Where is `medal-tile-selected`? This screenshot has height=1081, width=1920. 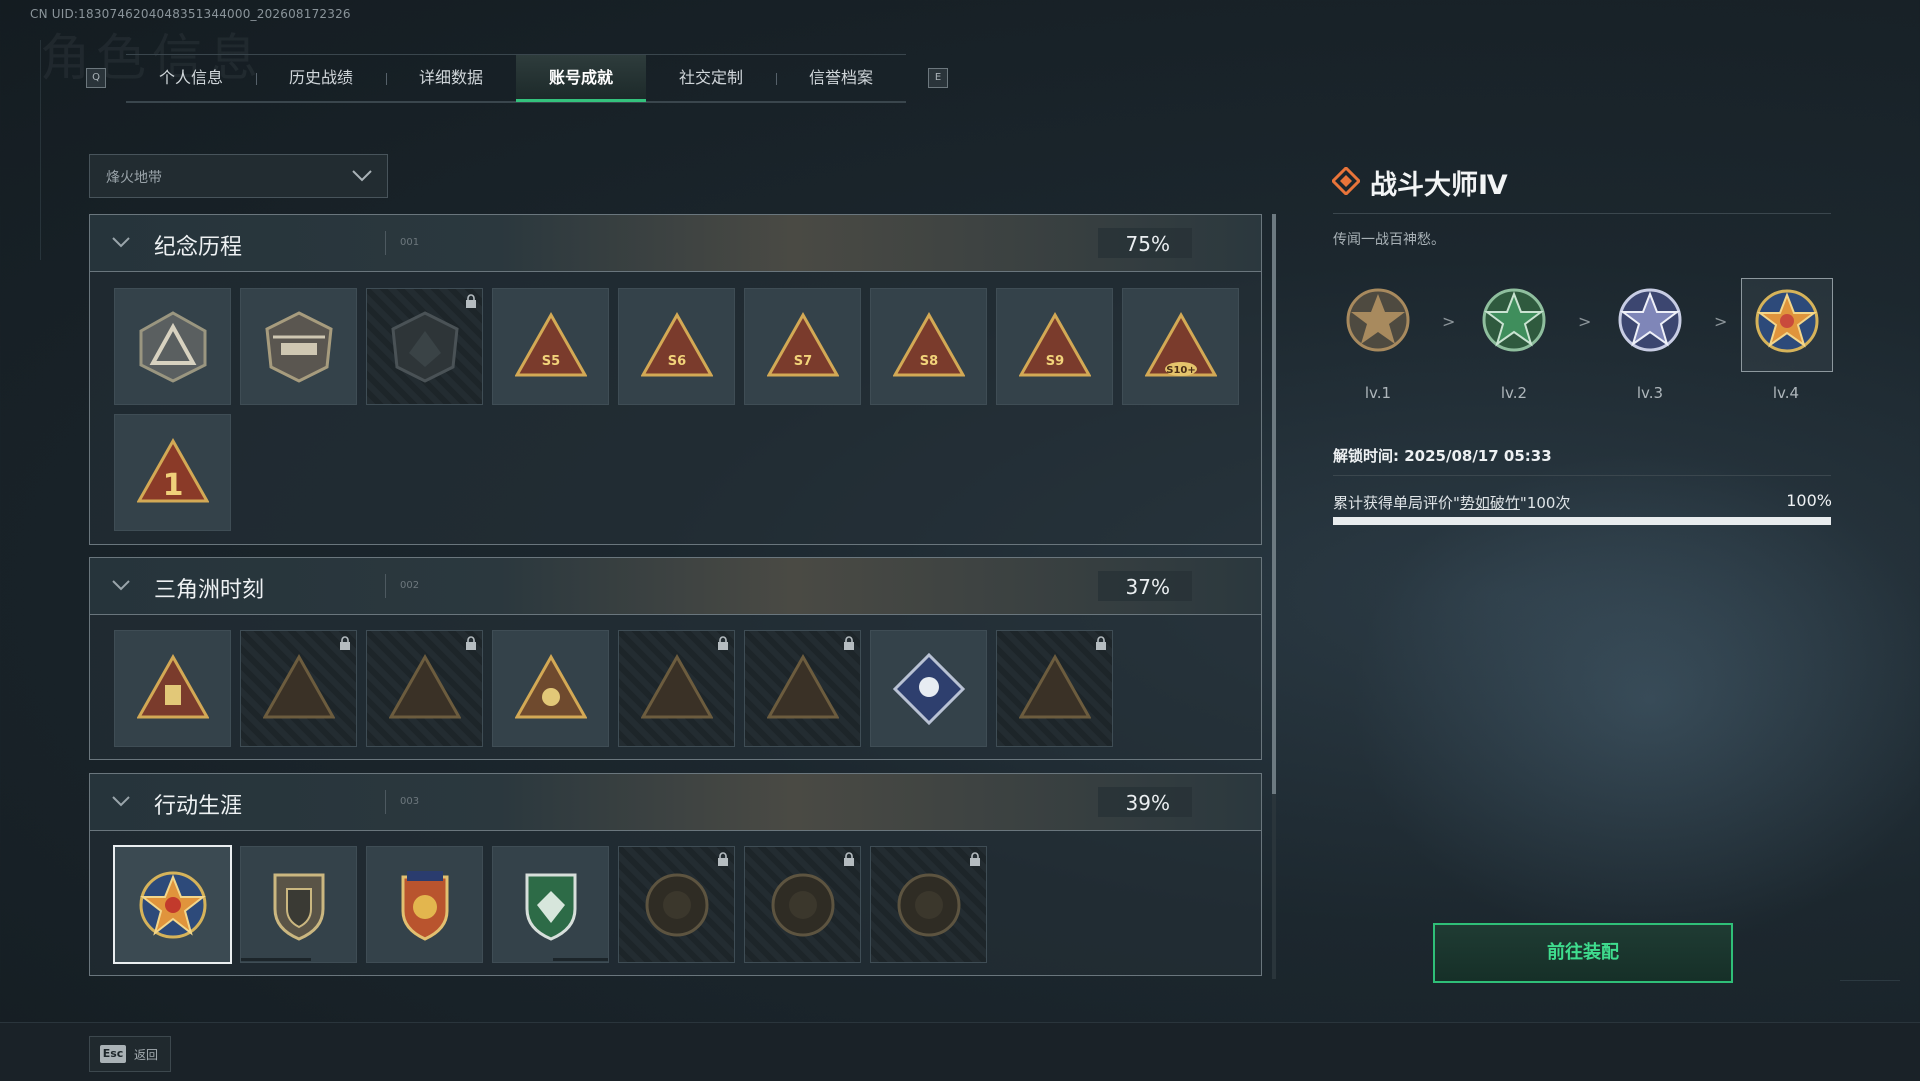
medal-tile-selected is located at coordinates (172, 904).